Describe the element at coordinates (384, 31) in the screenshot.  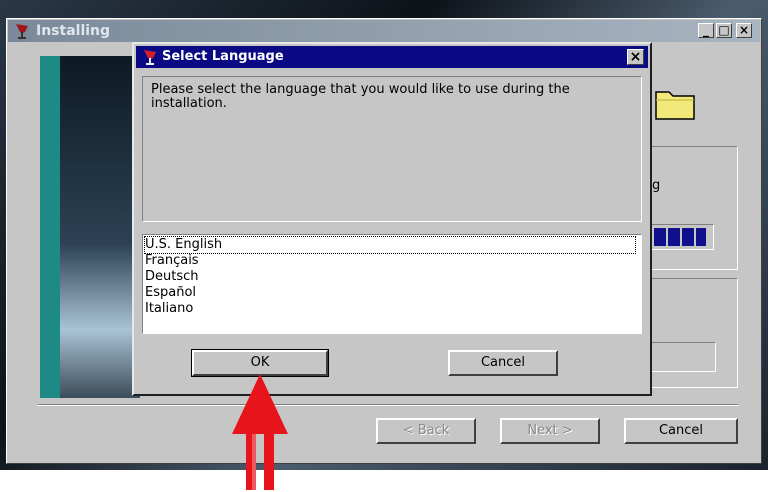
I see `installer-titlebar: Installing _ □ ×` at that location.